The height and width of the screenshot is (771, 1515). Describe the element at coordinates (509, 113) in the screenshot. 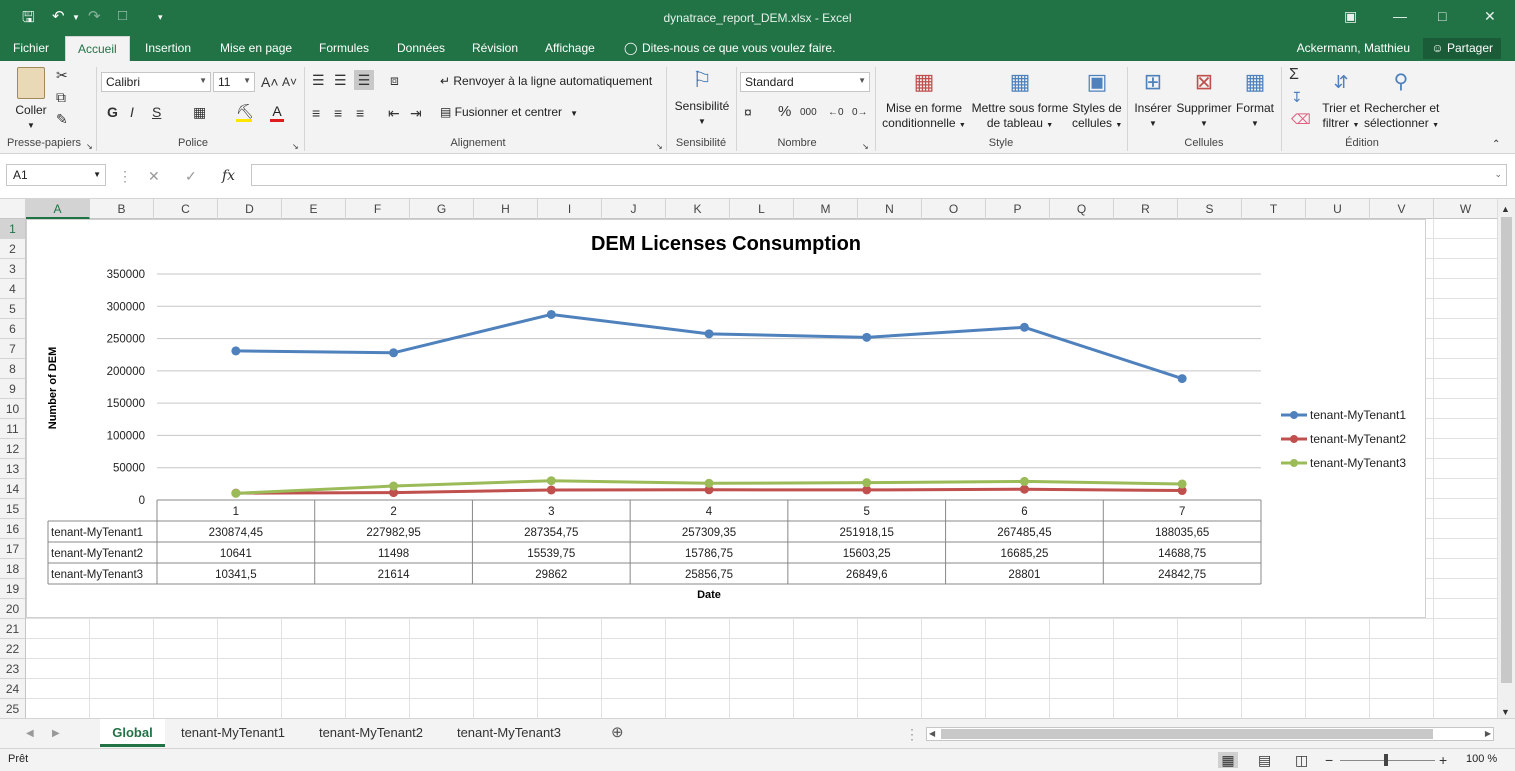

I see `merge-center-button: ▤ Fusionner et centrer ▼` at that location.